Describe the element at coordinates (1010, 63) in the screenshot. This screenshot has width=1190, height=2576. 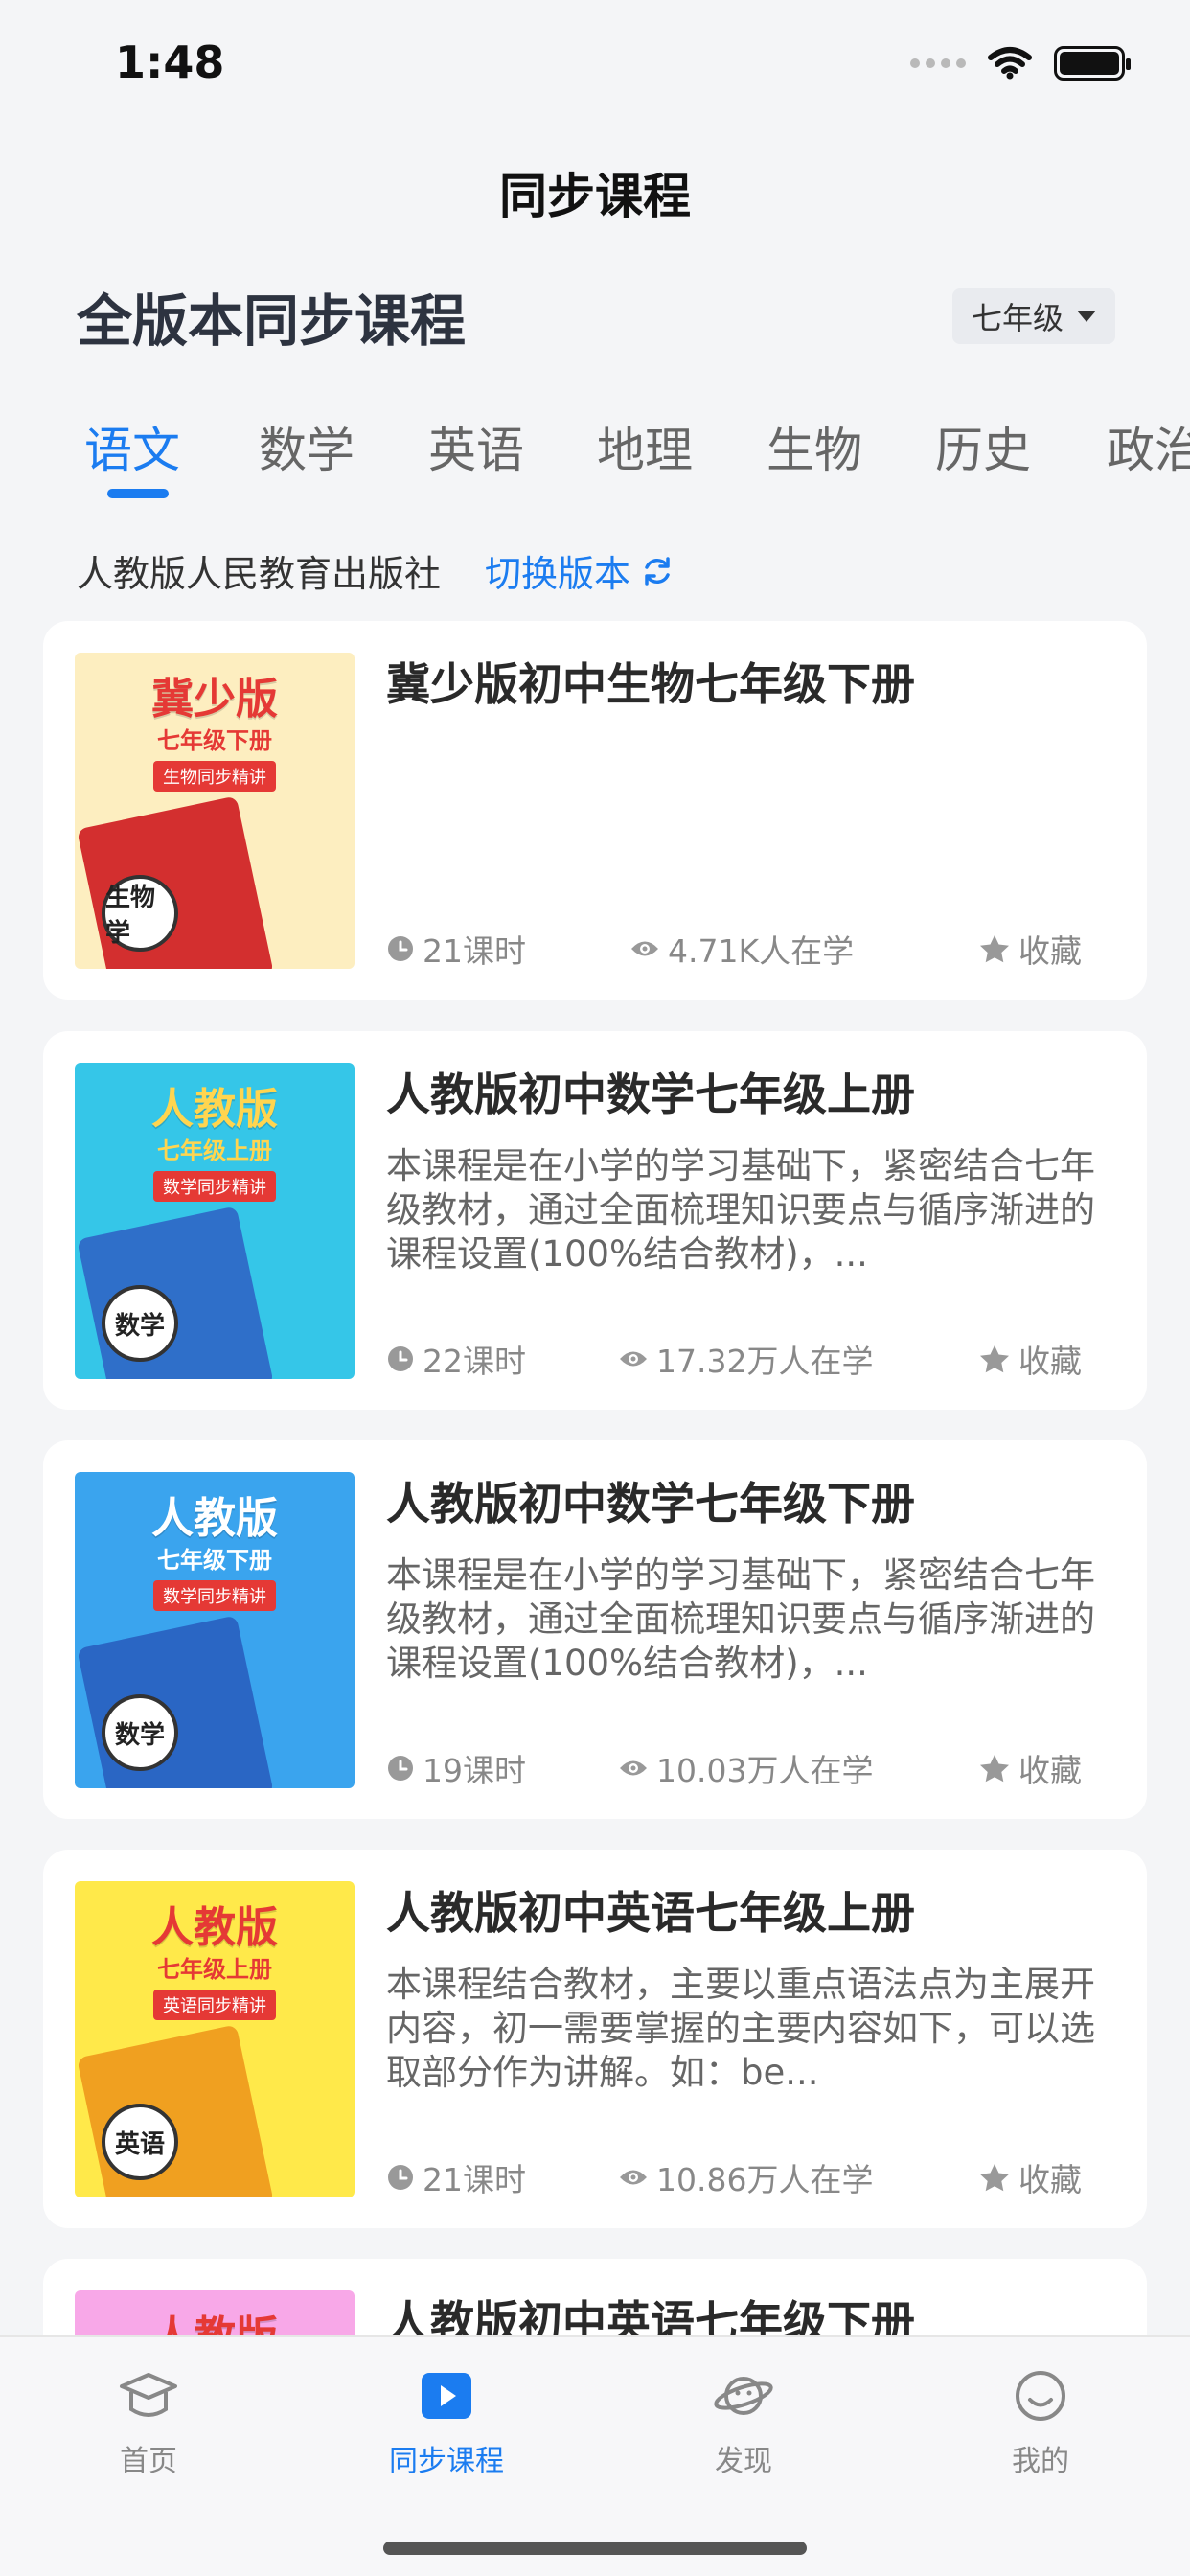
I see `wifi-icon` at that location.